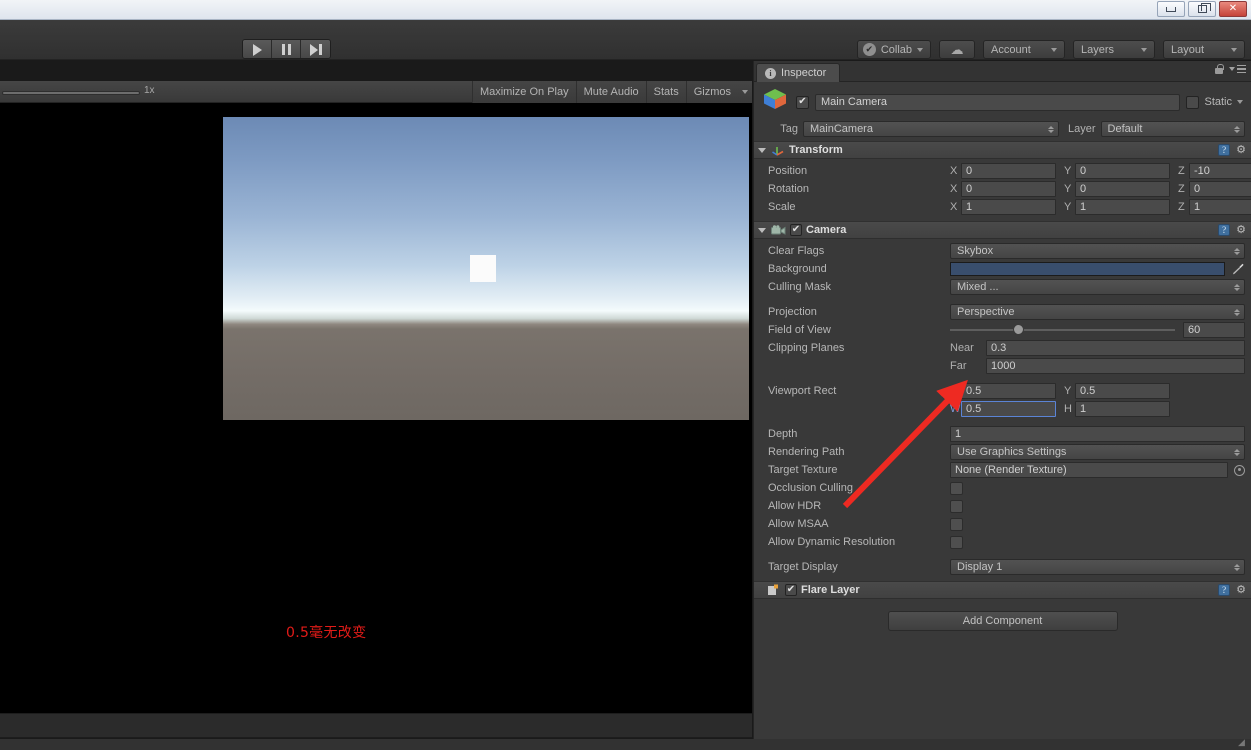  What do you see at coordinates (1181, 171) in the screenshot?
I see `axis-z-label: Z` at bounding box center [1181, 171].